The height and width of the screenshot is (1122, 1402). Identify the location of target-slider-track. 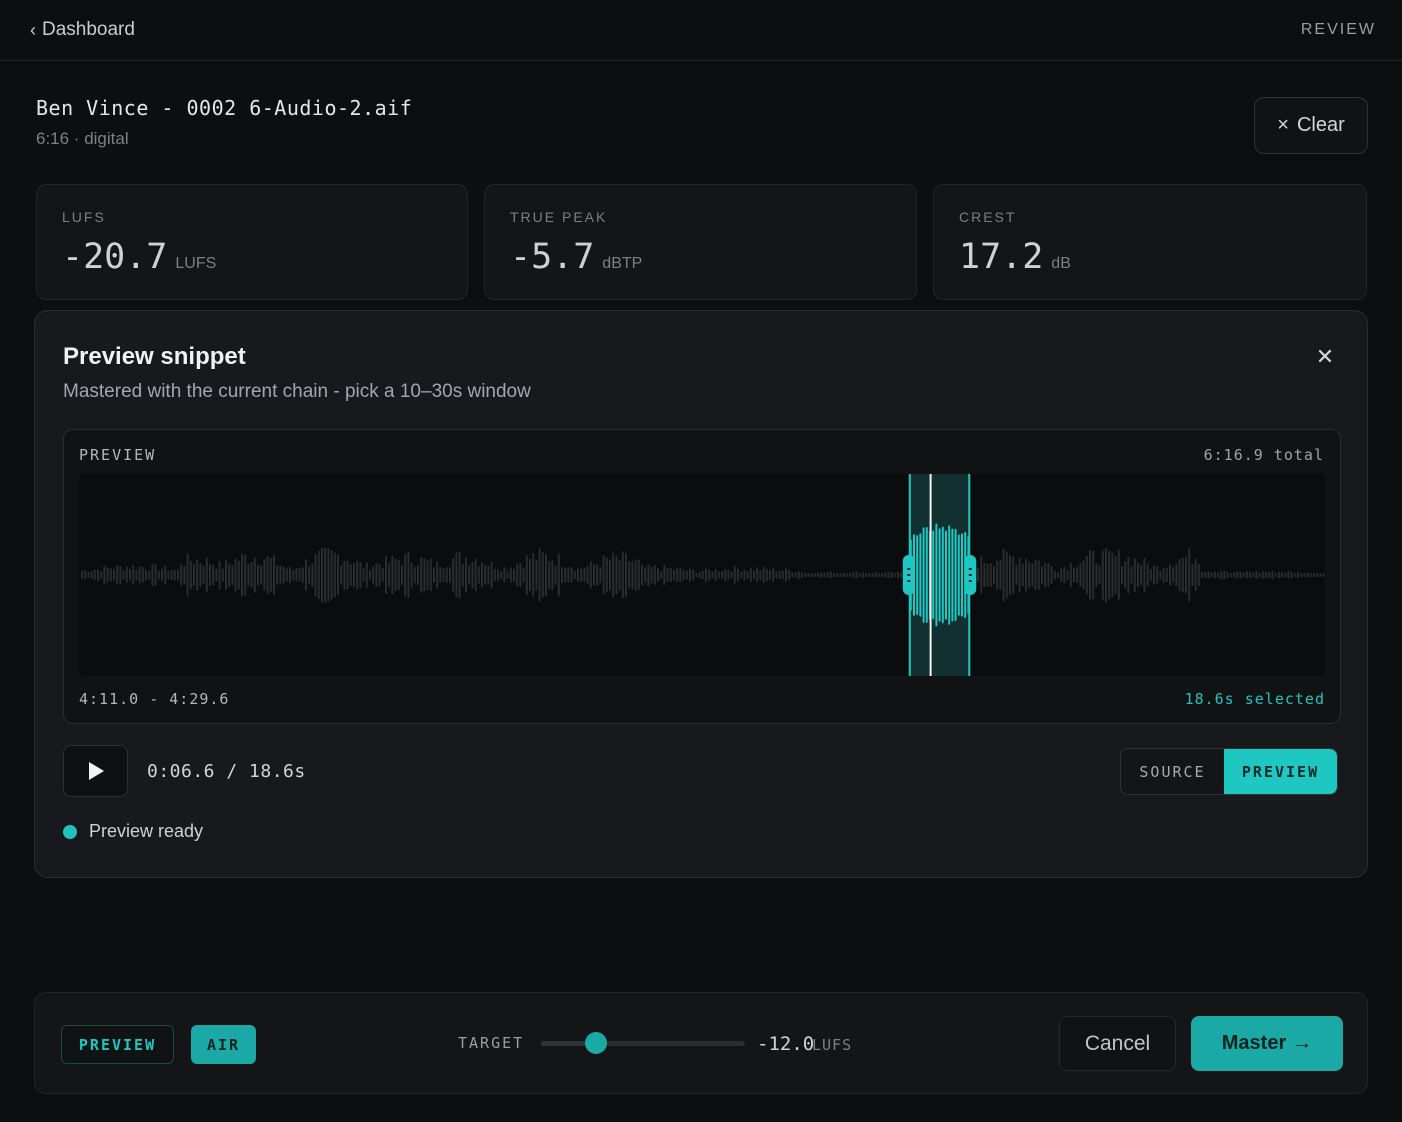
(643, 1043).